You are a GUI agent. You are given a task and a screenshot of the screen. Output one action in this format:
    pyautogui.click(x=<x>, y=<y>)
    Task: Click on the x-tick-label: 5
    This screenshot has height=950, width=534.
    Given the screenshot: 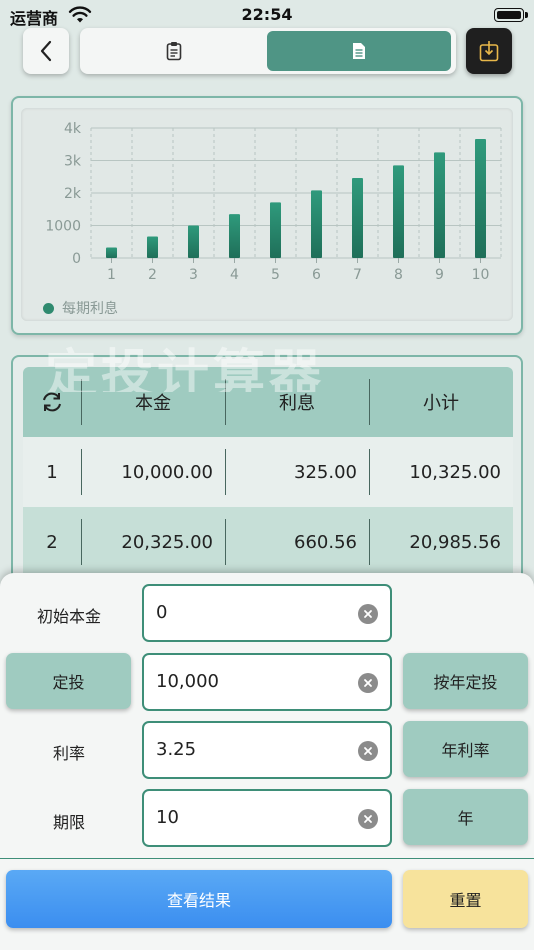 What is the action you would take?
    pyautogui.click(x=275, y=275)
    